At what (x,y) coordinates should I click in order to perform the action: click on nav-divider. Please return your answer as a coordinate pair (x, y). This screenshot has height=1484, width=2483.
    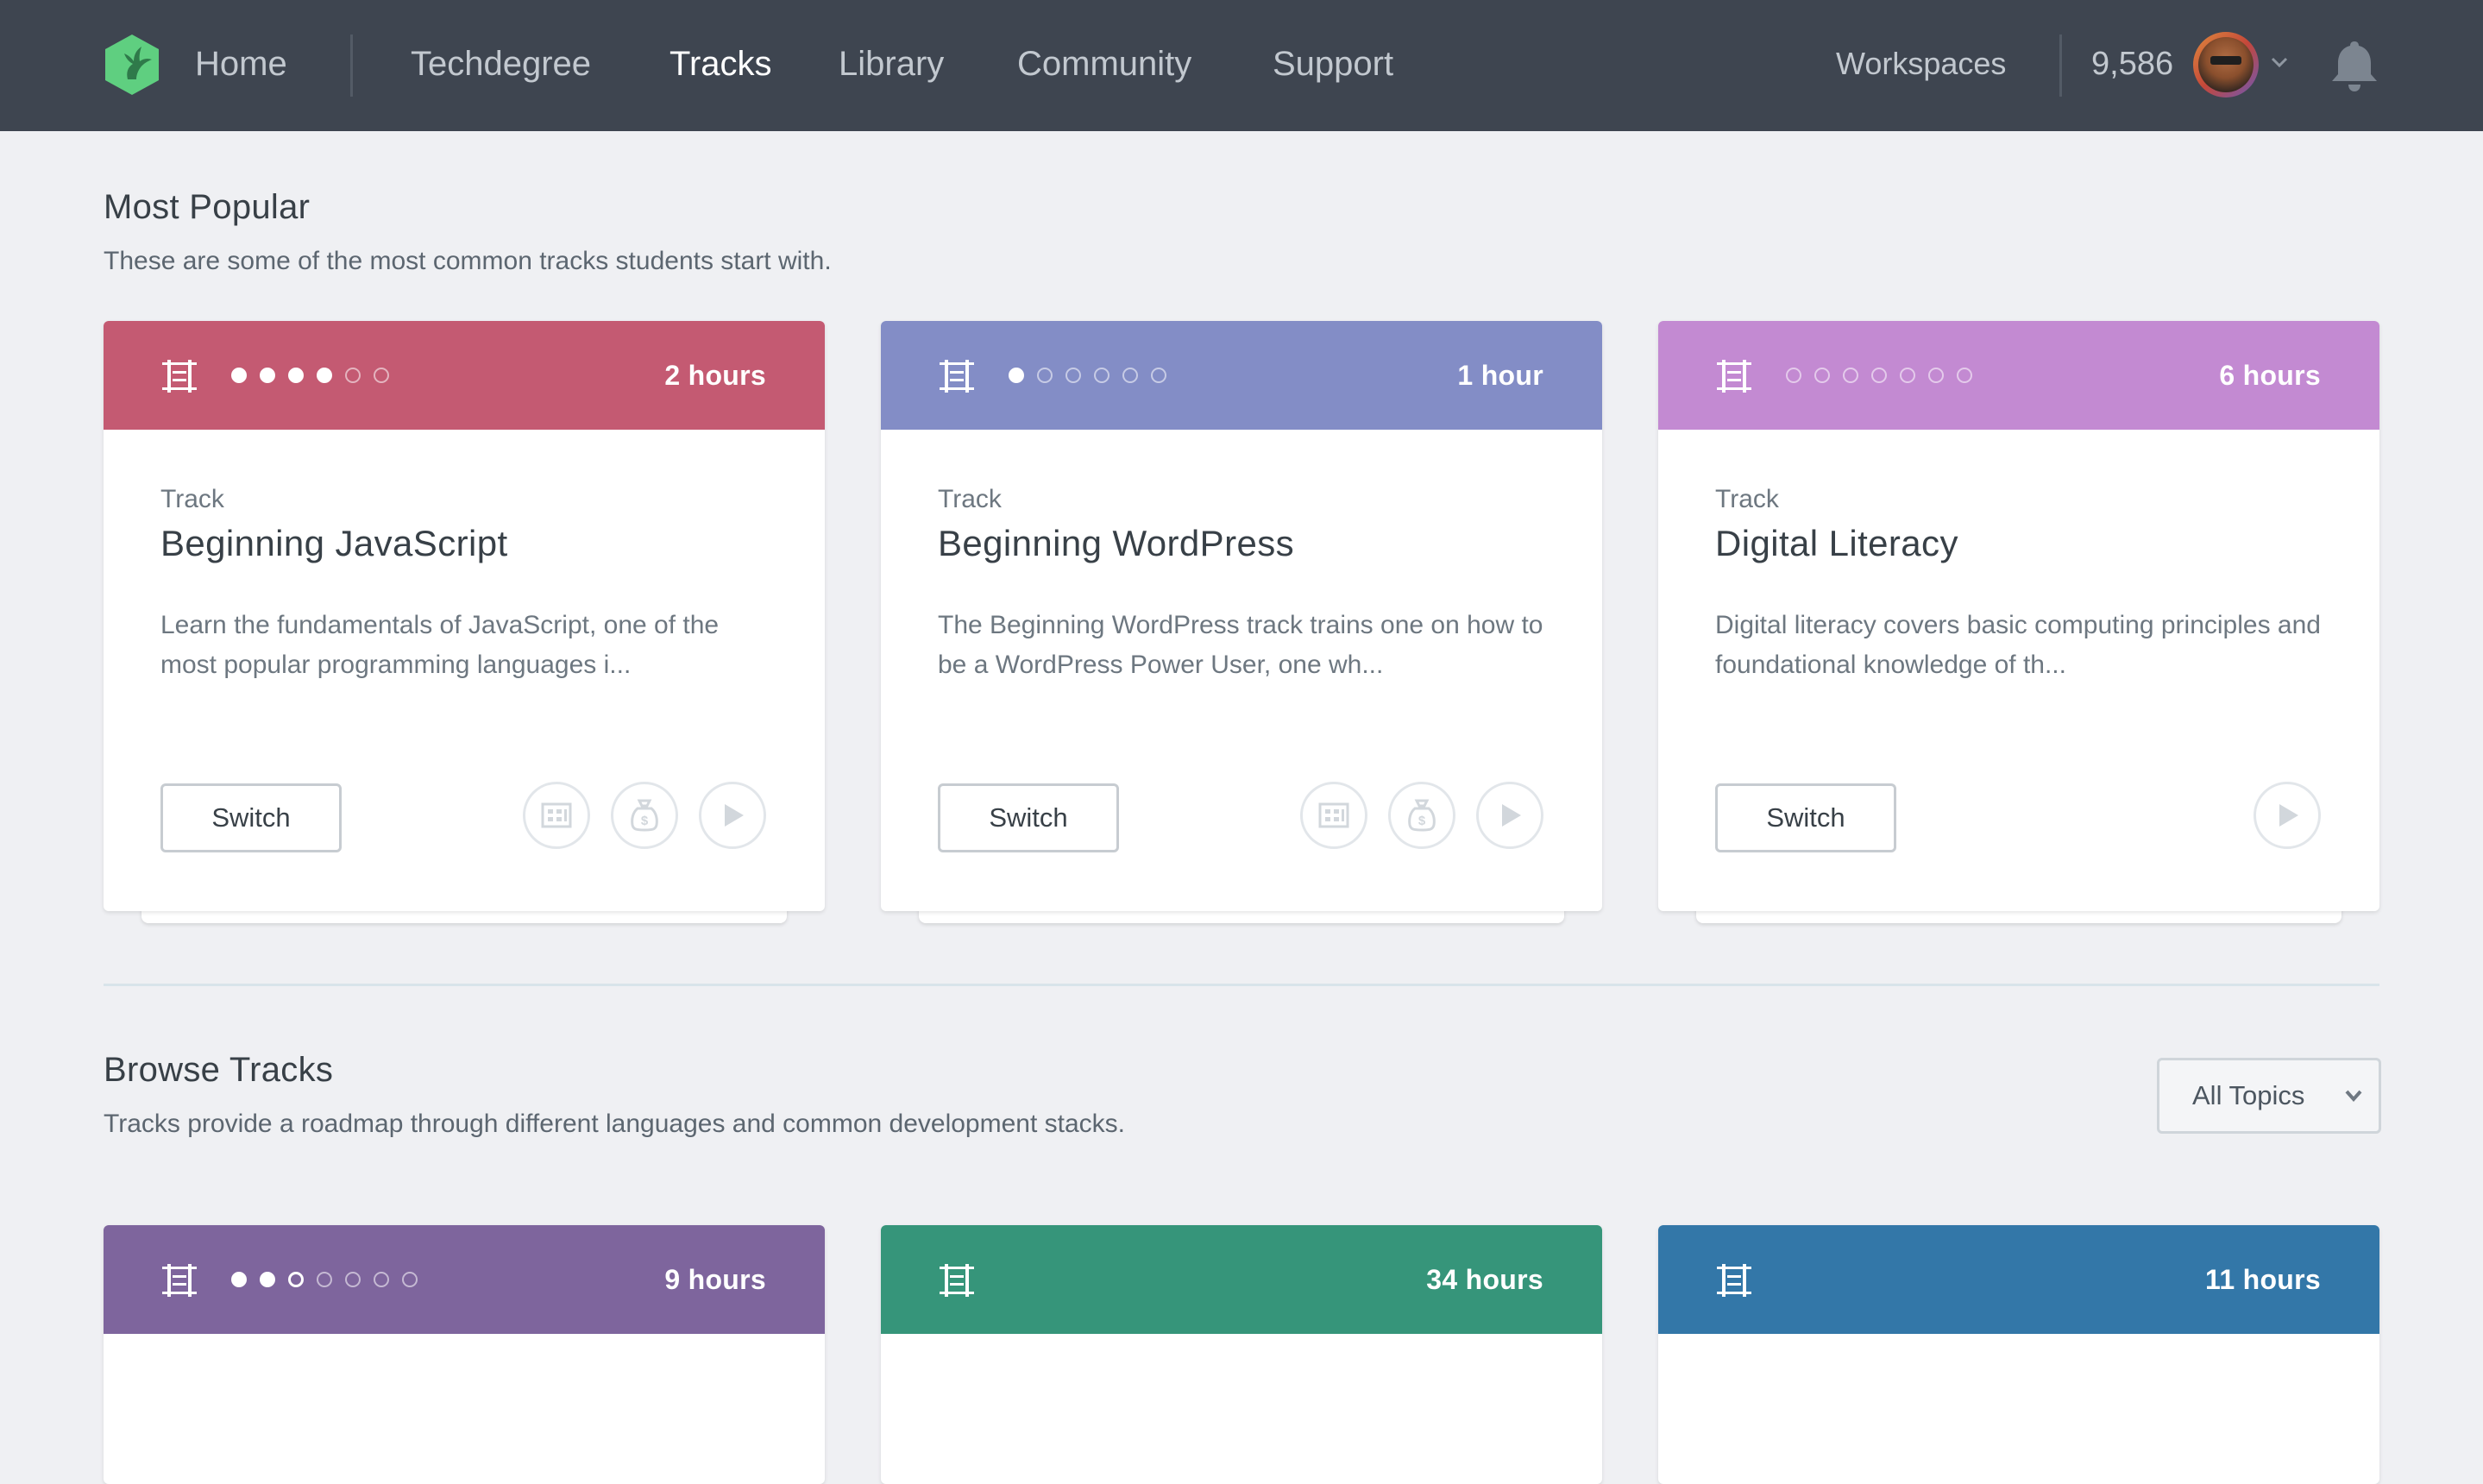
    Looking at the image, I should click on (351, 66).